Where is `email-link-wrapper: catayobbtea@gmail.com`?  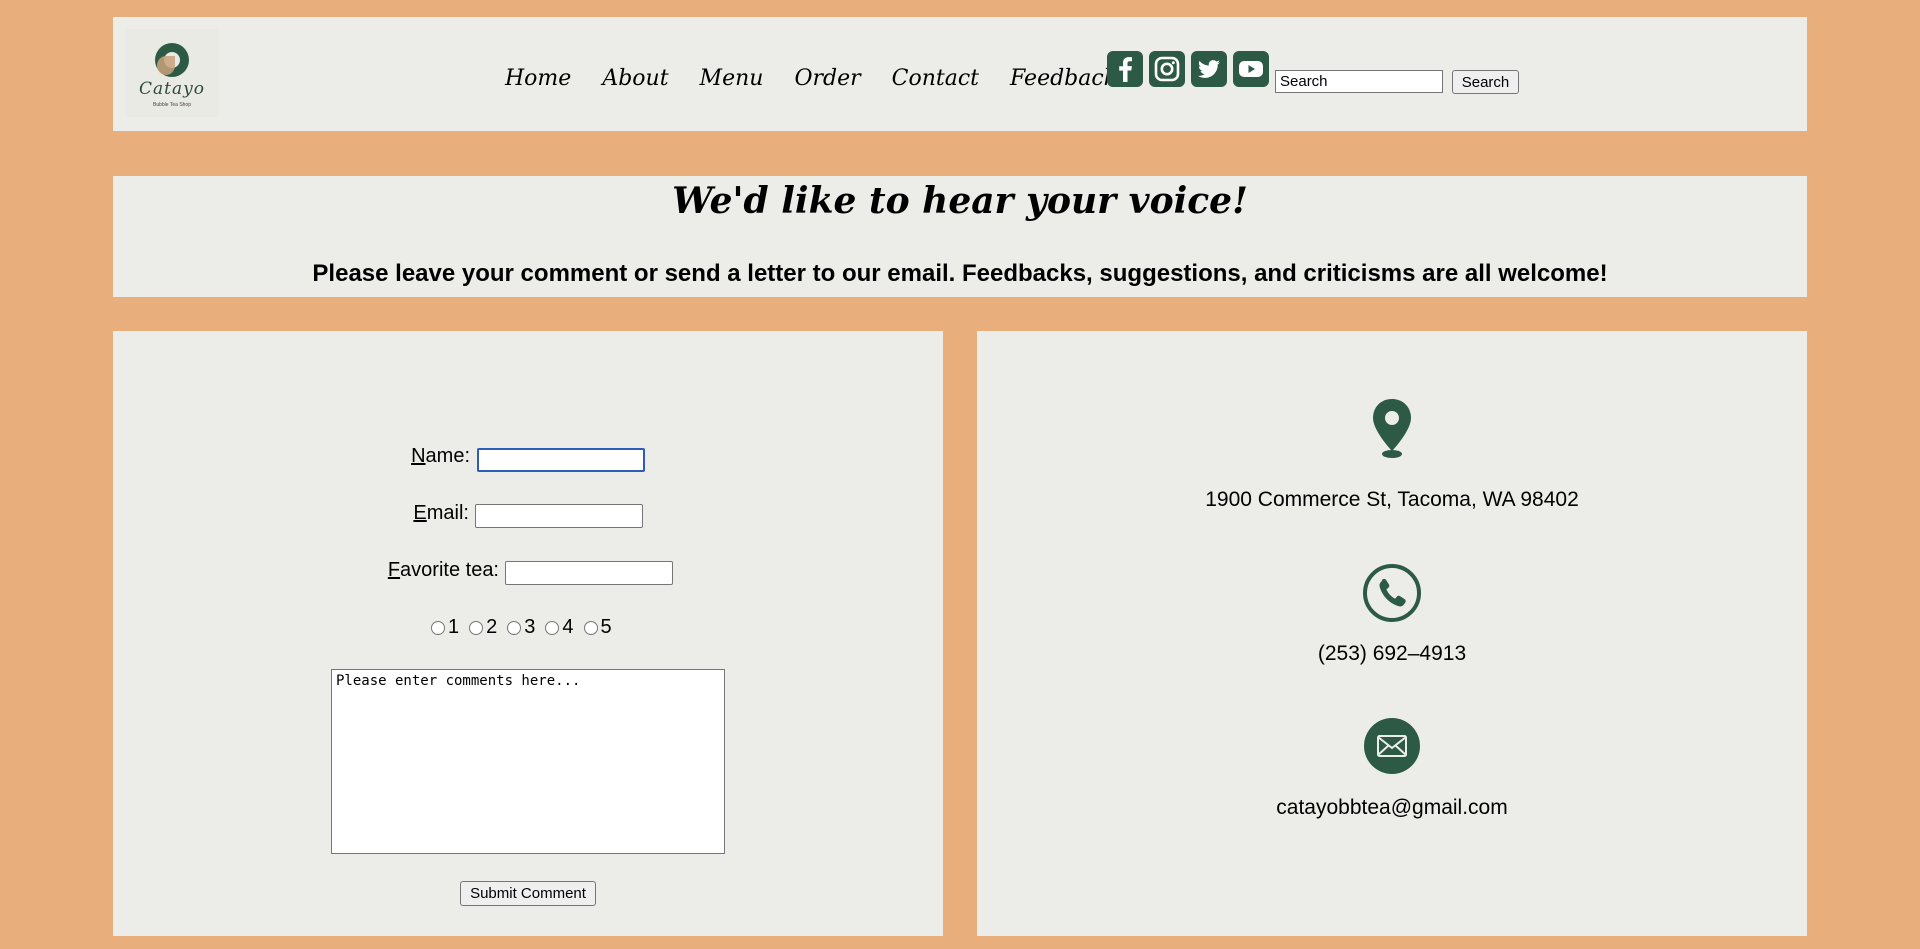 email-link-wrapper: catayobbtea@gmail.com is located at coordinates (1392, 808).